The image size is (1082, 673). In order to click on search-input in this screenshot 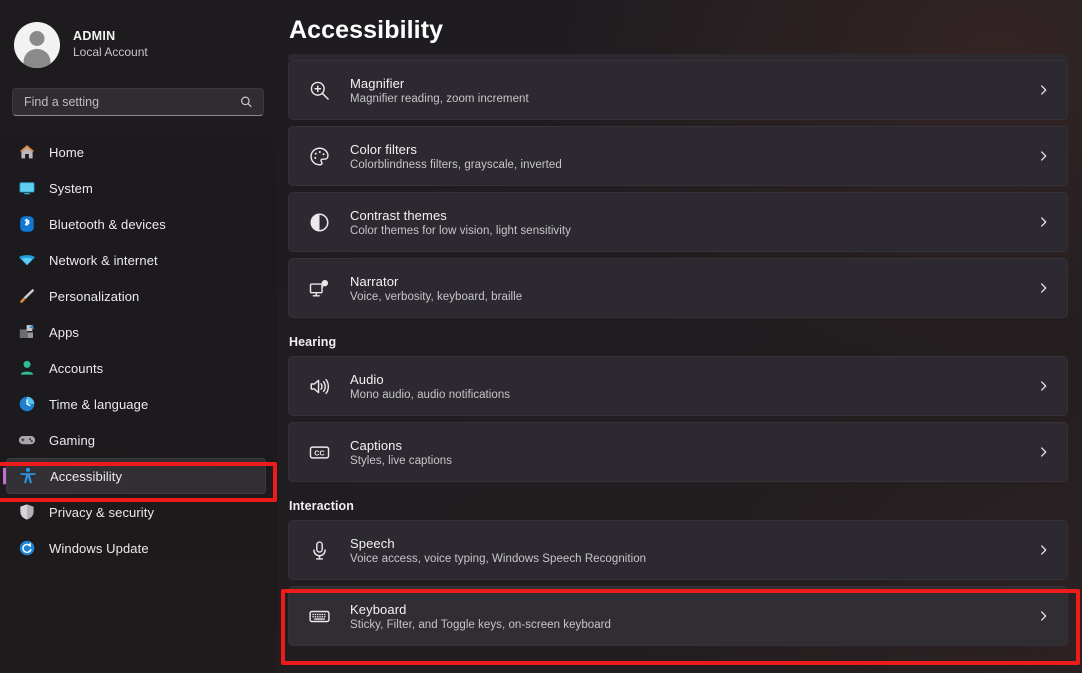, I will do `click(138, 102)`.